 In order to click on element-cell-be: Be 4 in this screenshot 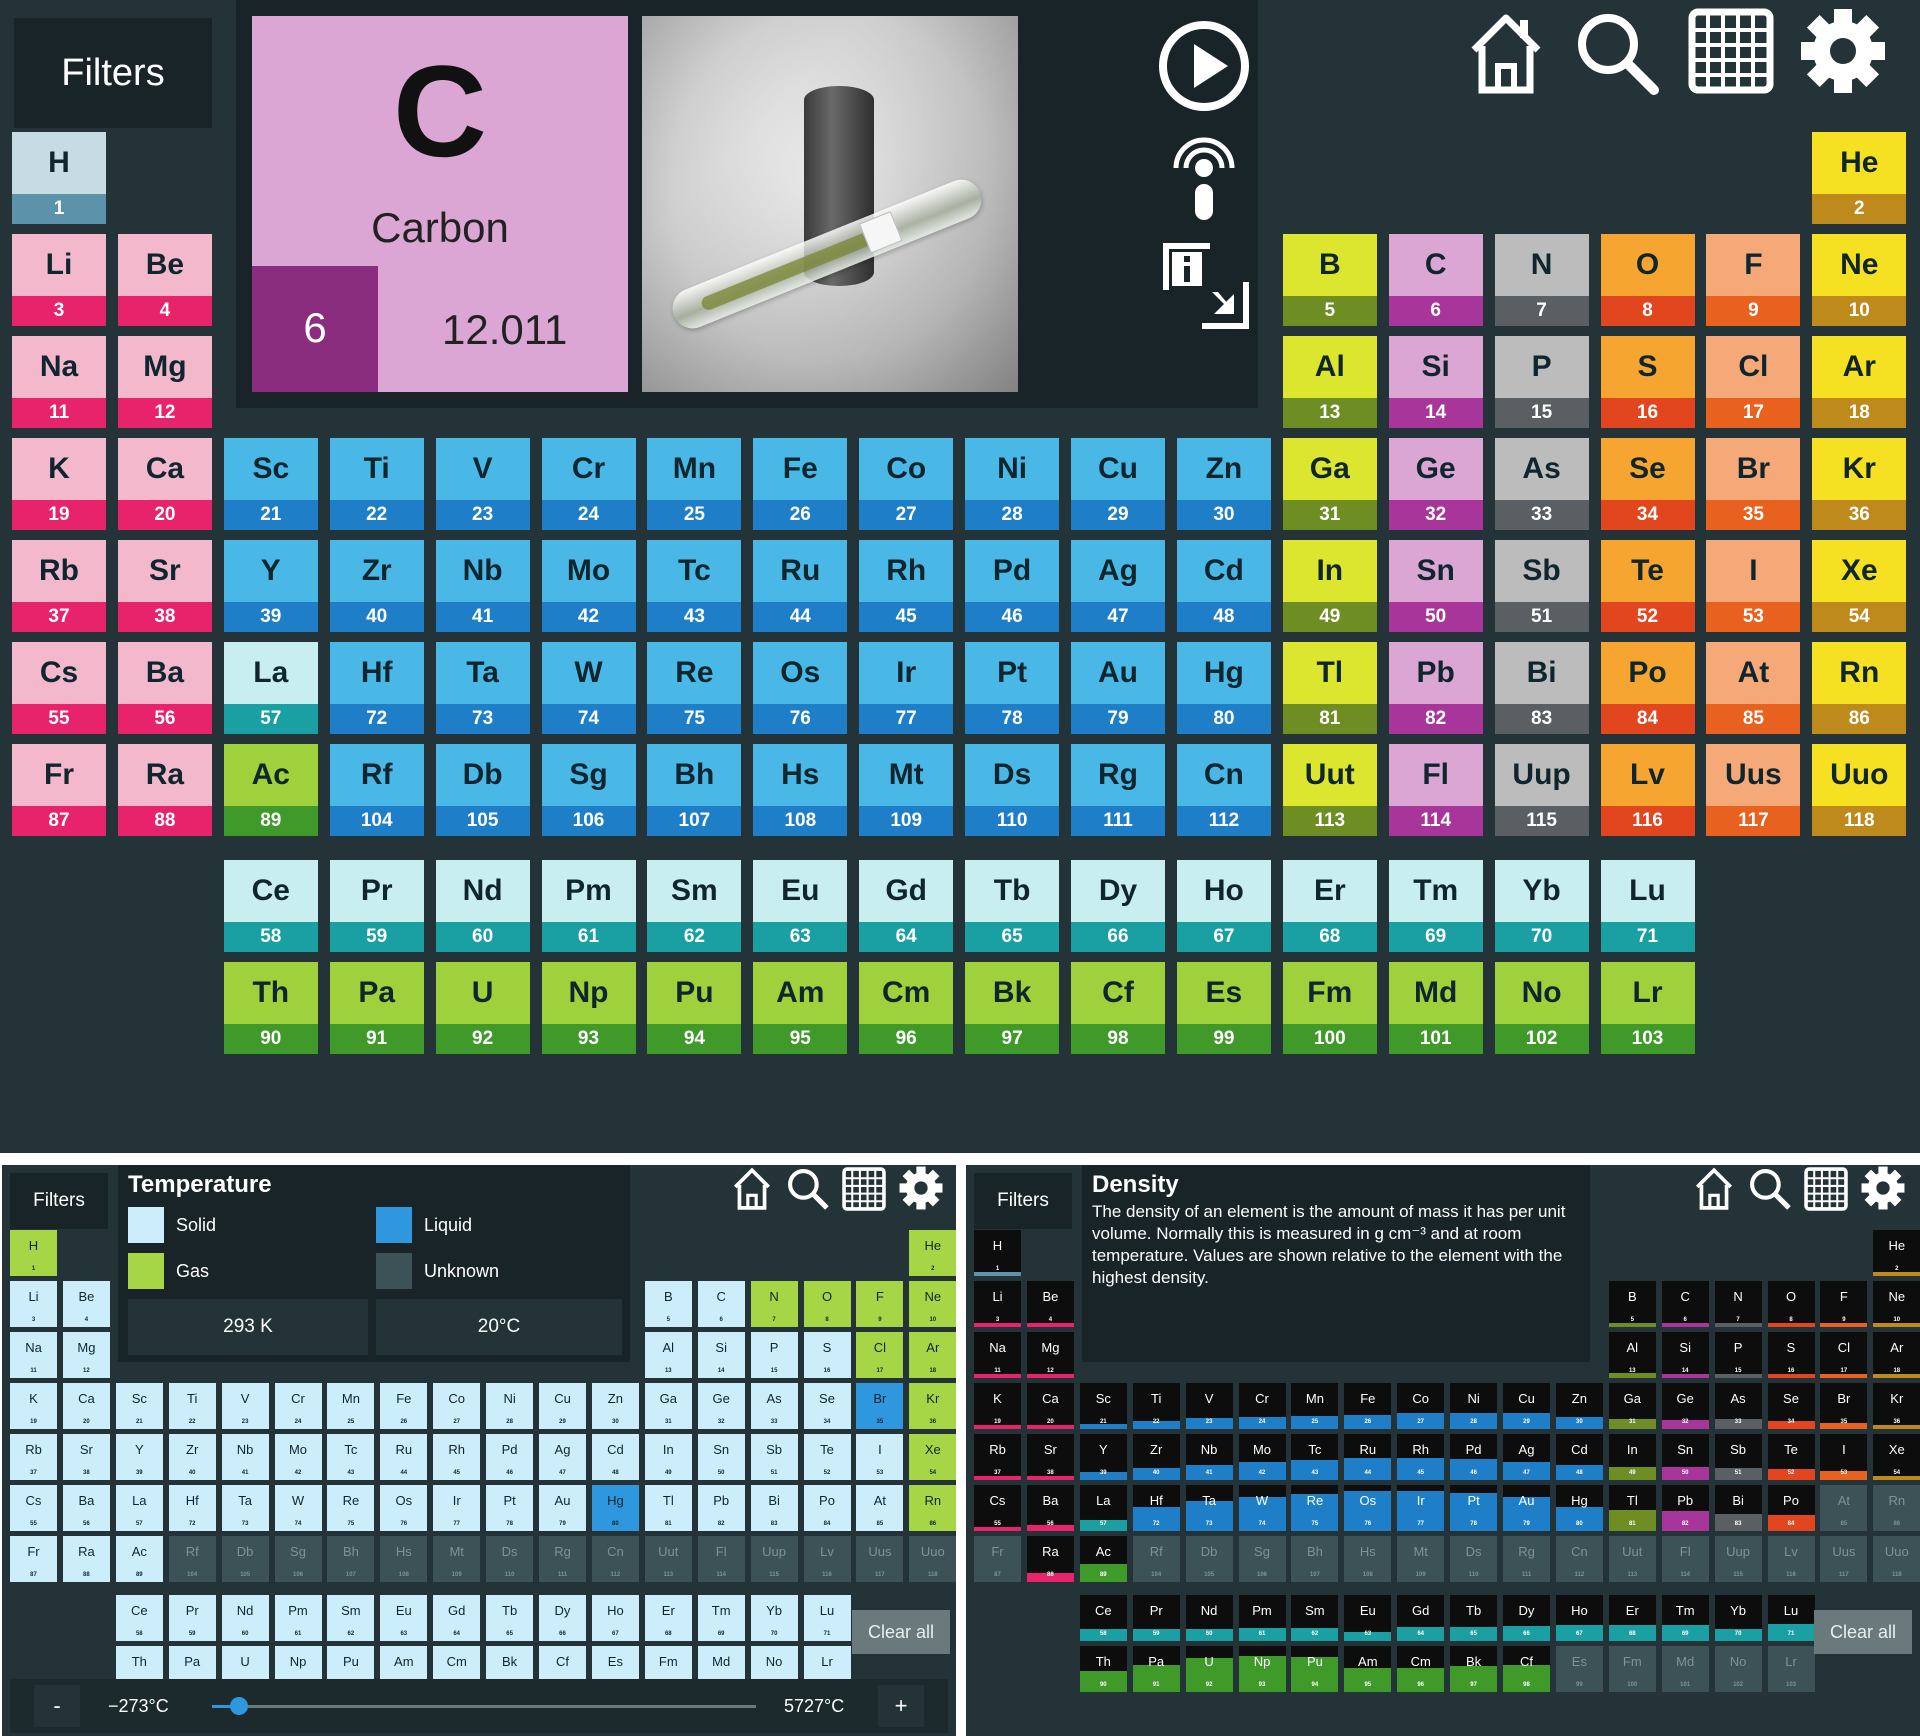, I will do `click(1050, 1304)`.